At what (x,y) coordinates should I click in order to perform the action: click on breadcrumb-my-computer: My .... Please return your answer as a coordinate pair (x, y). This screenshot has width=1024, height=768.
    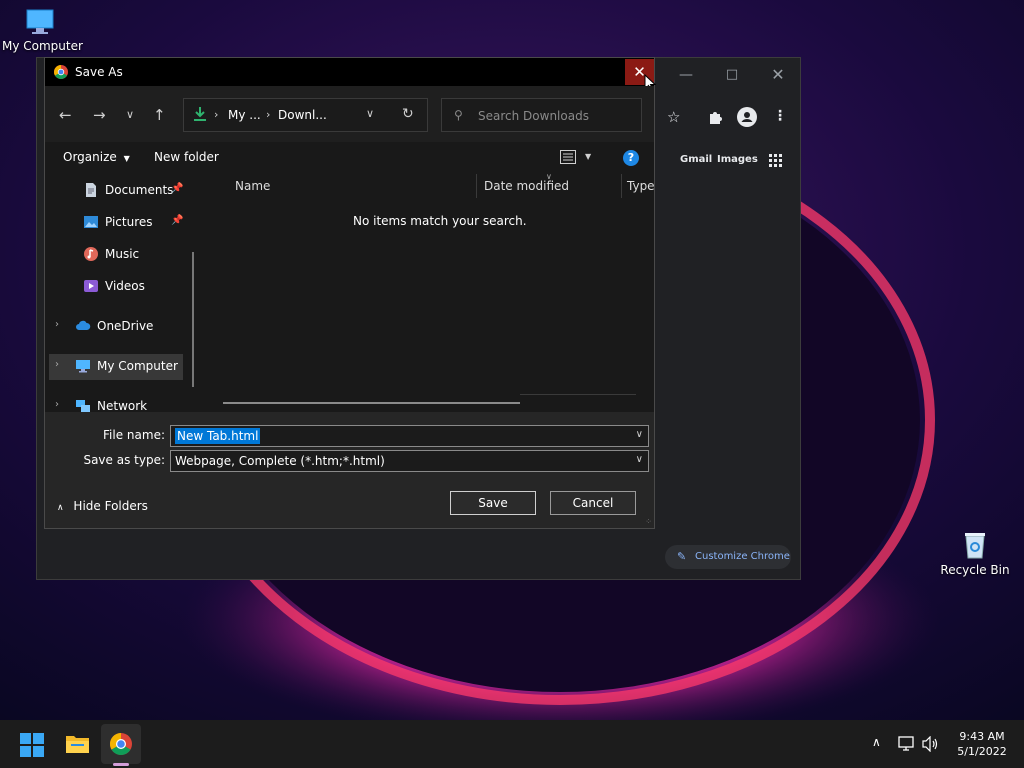
    Looking at the image, I should click on (244, 115).